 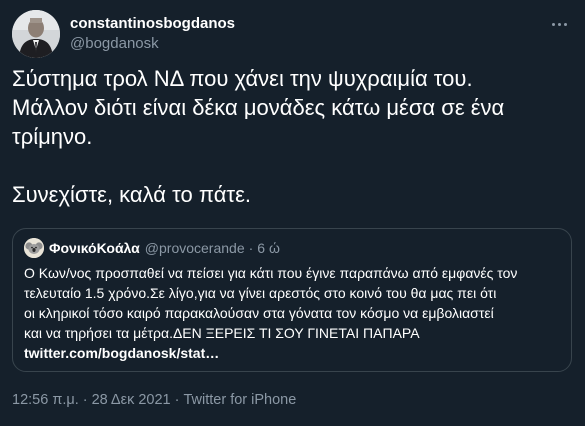 I want to click on tweet-time: 12:56 π.μ., so click(x=45, y=400).